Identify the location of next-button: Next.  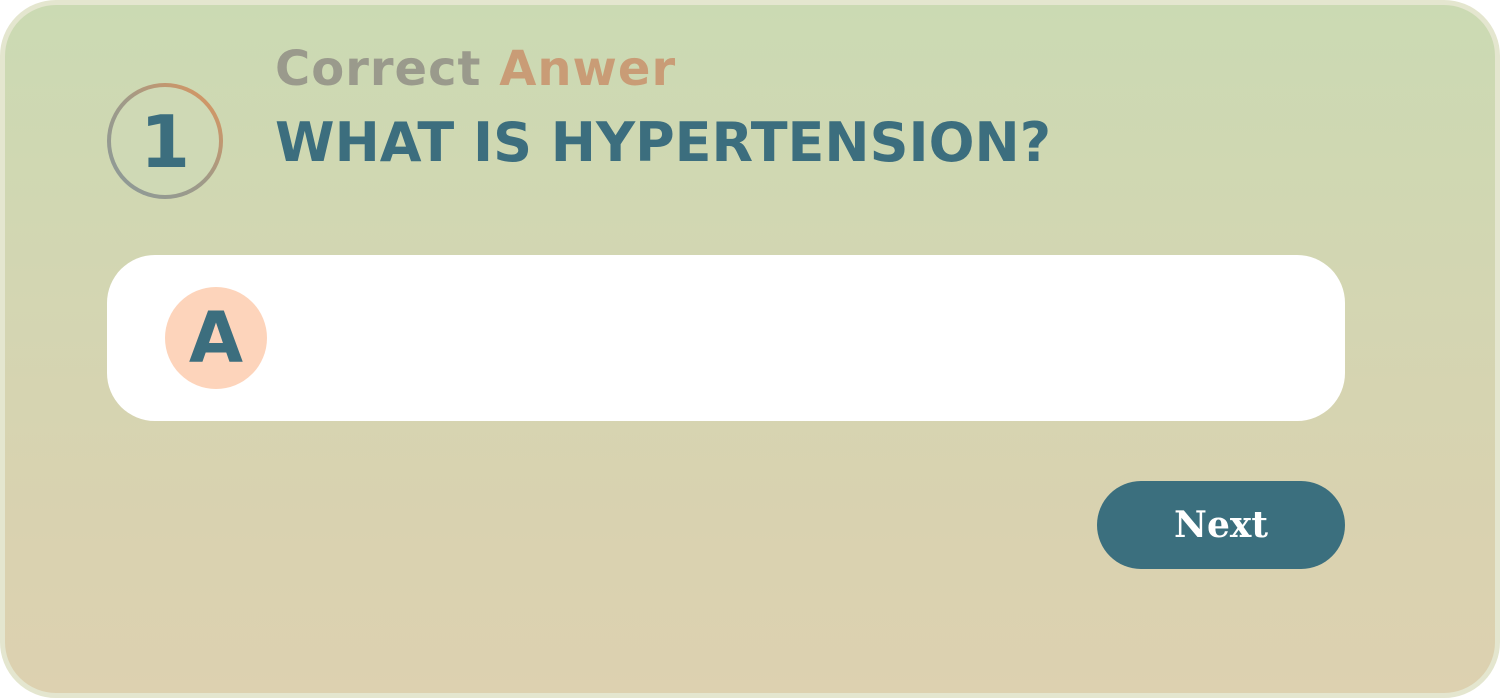
(1221, 525).